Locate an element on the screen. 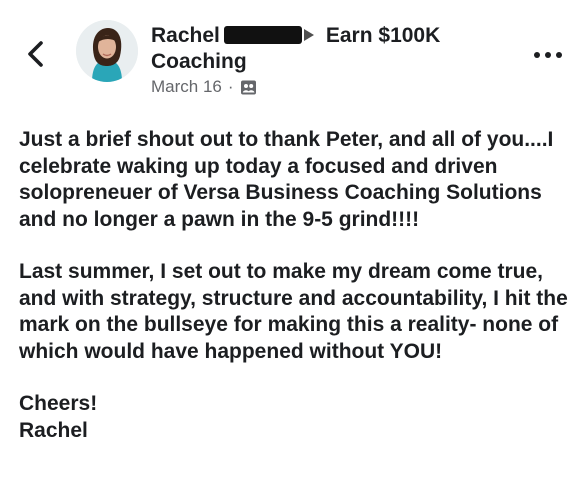  post-meta: March 16 · is located at coordinates (336, 87).